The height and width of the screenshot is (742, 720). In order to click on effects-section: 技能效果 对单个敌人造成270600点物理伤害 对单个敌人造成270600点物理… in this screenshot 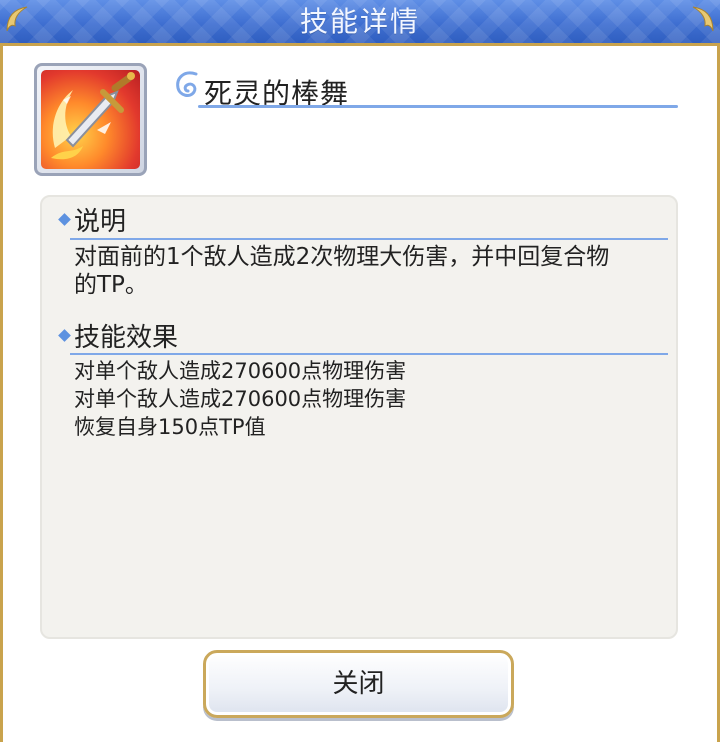, I will do `click(363, 381)`.